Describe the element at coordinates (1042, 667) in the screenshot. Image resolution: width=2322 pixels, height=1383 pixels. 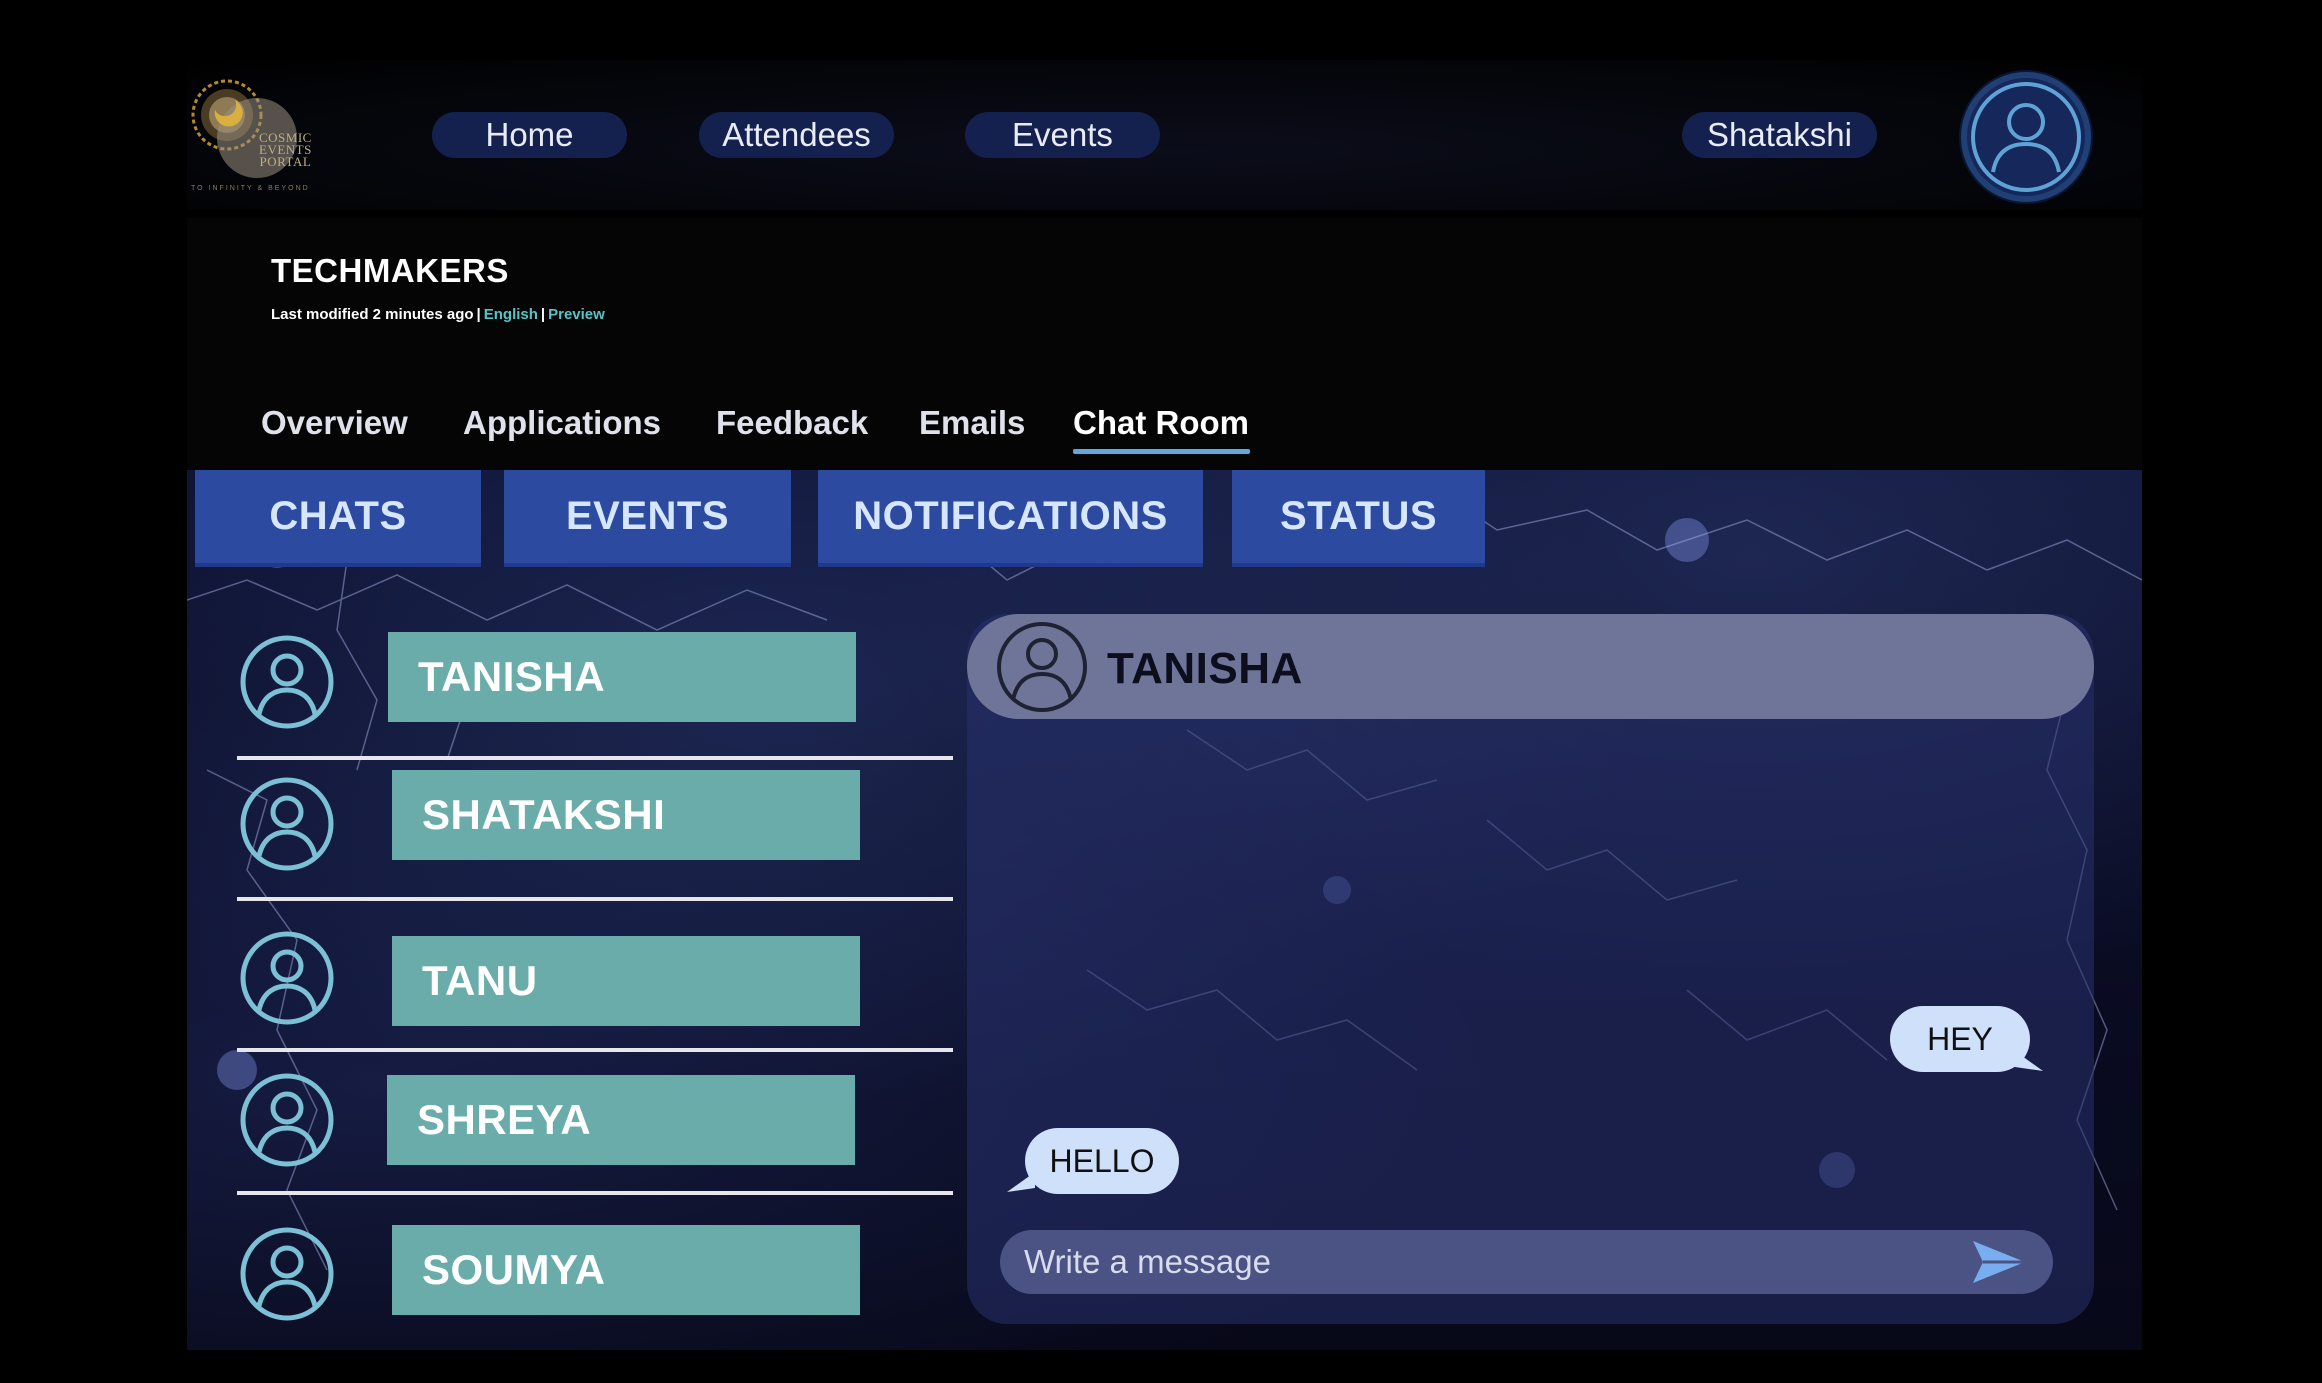
I see `contact-avatar-icon` at that location.